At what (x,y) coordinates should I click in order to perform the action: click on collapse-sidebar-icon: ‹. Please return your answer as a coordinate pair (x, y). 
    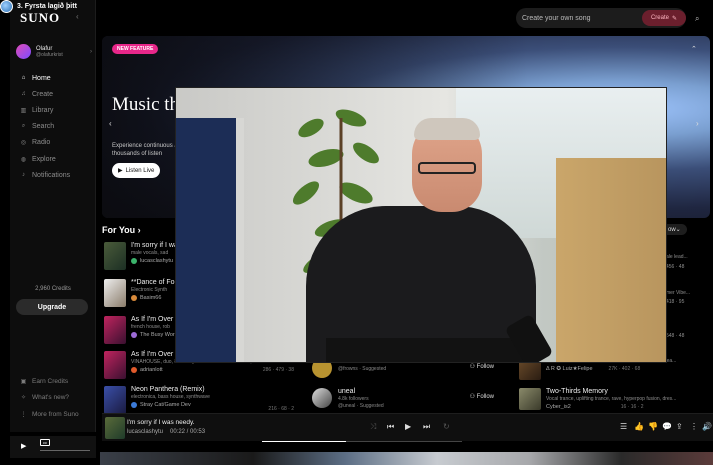
    Looking at the image, I should click on (77, 16).